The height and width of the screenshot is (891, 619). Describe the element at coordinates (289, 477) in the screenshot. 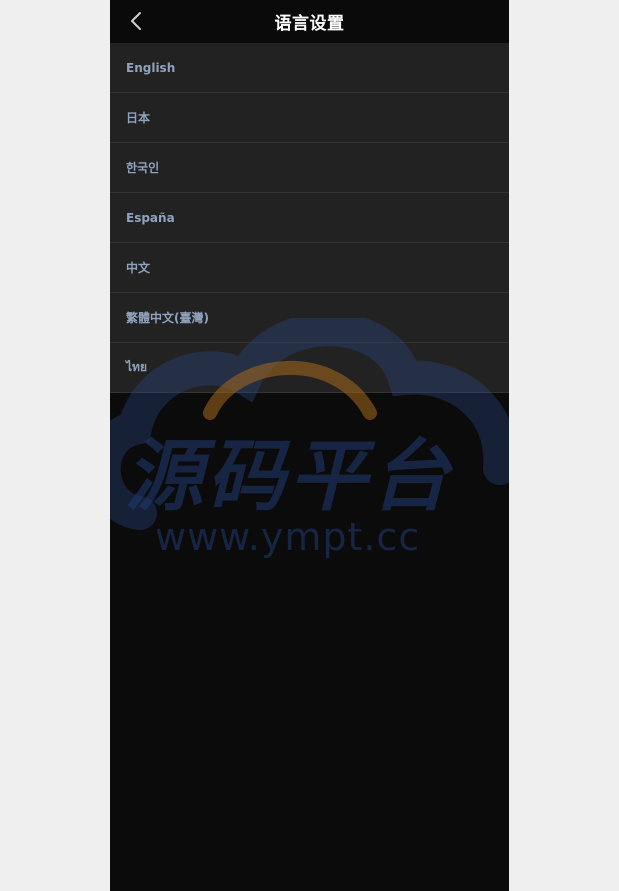

I see `watermark-title: 源码平台` at that location.